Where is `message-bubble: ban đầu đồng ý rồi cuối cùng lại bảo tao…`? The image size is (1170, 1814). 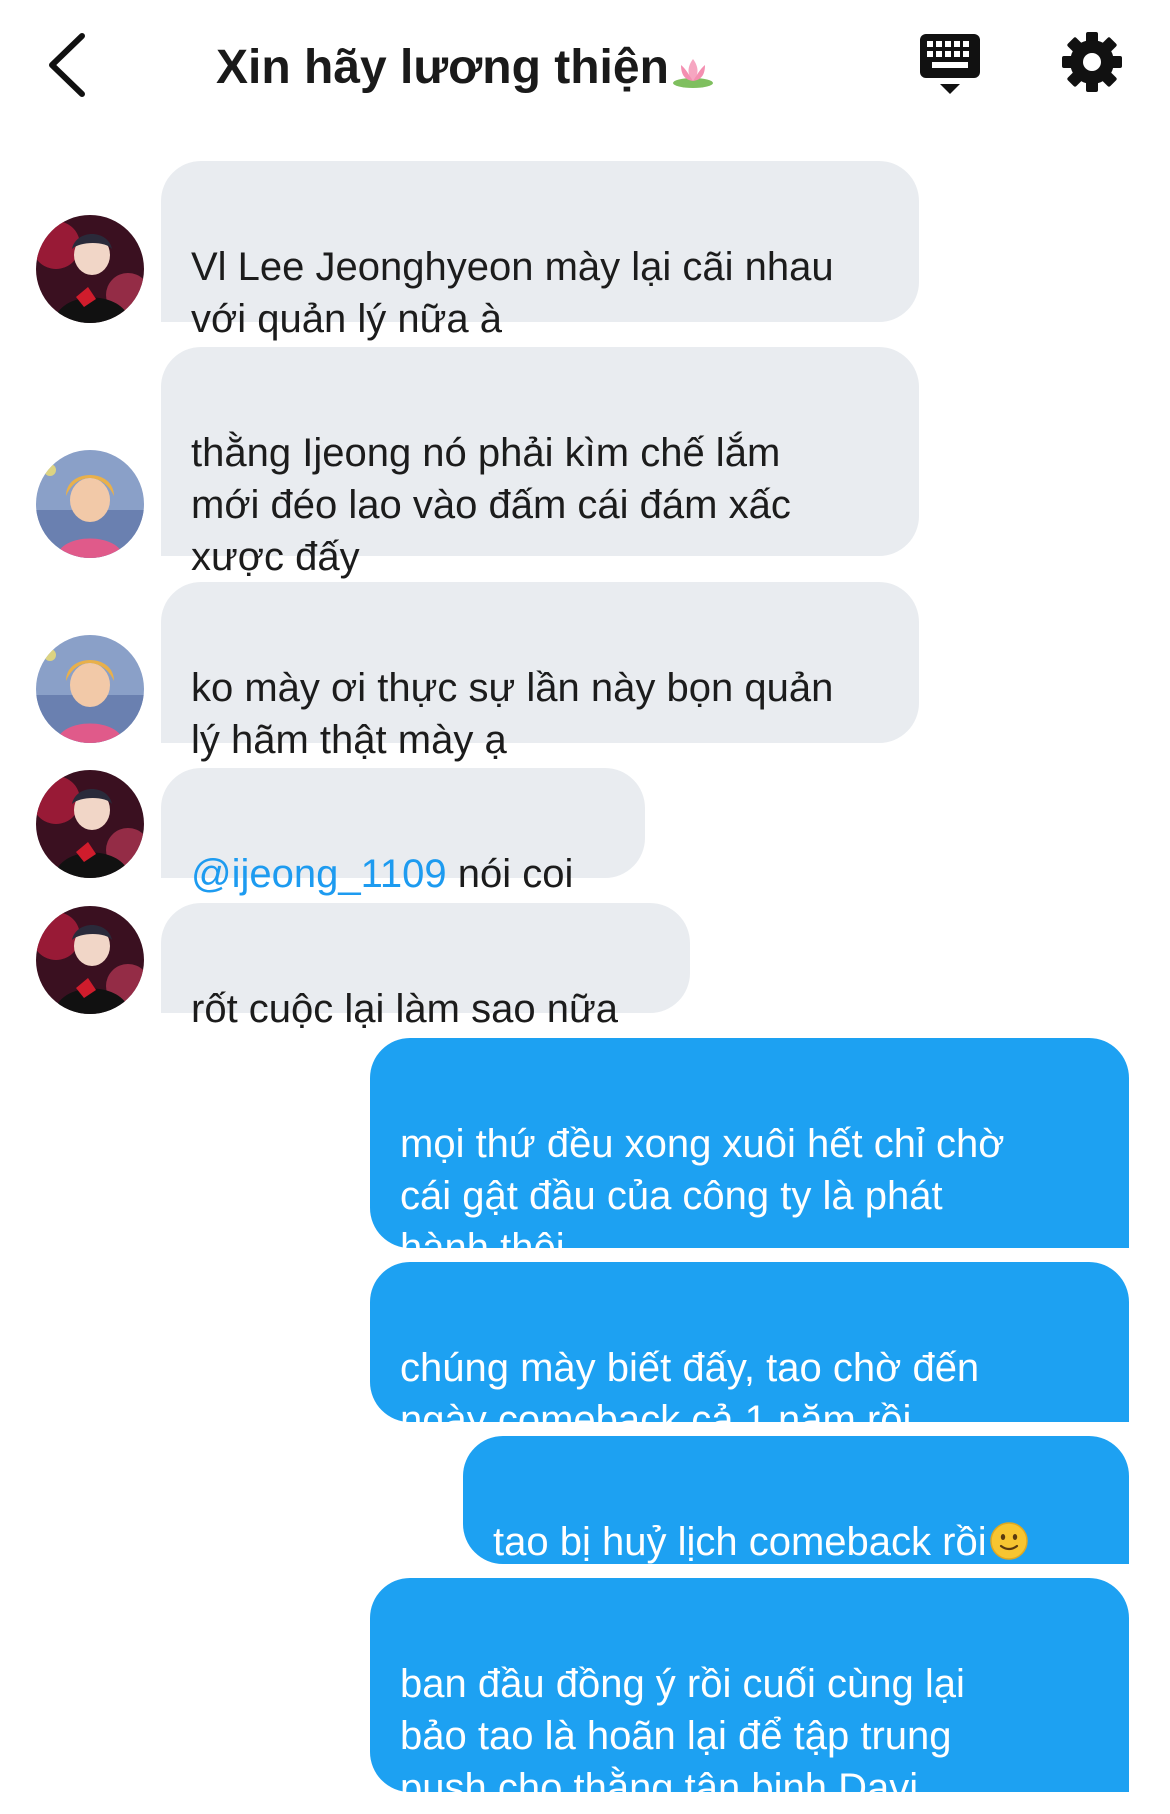
message-bubble: ban đầu đồng ý rồi cuối cùng lại bảo tao… is located at coordinates (749, 1694).